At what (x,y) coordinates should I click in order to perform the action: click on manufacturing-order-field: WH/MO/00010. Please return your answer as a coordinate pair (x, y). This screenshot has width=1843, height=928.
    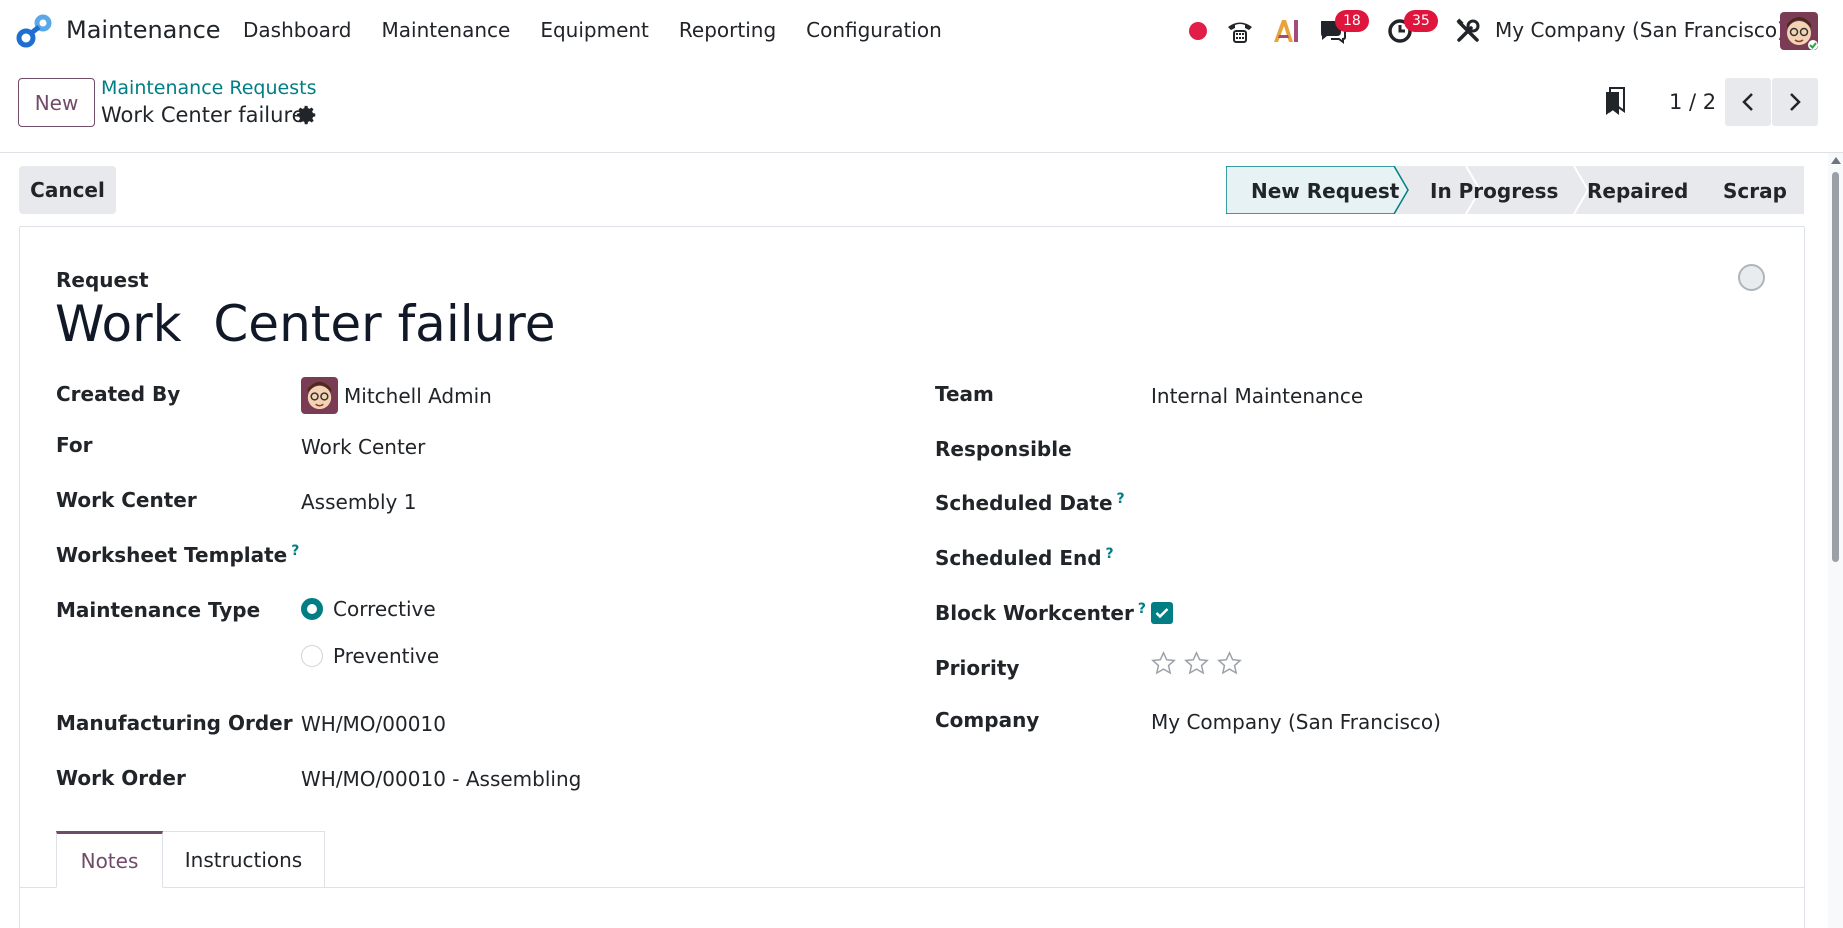
    Looking at the image, I should click on (373, 724).